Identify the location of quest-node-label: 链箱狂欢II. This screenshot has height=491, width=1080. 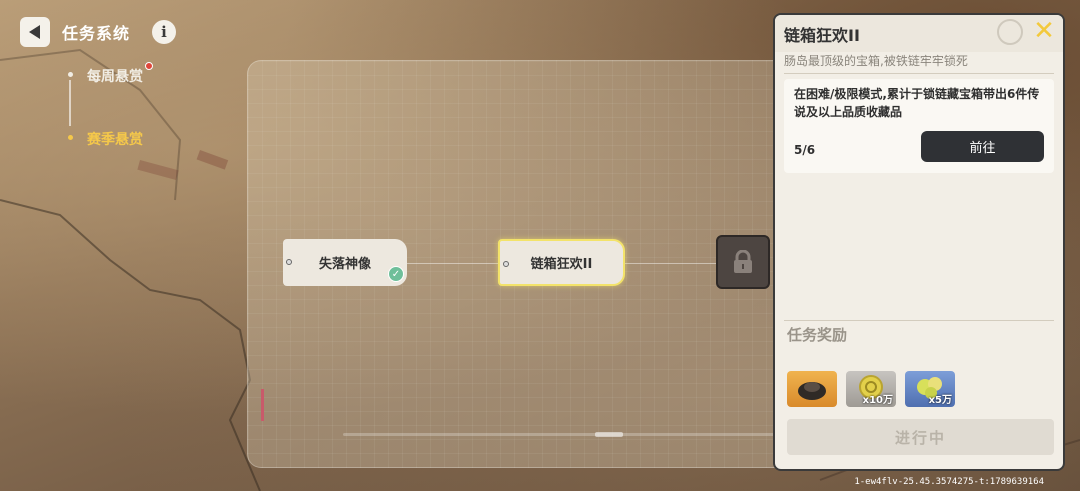
(561, 264).